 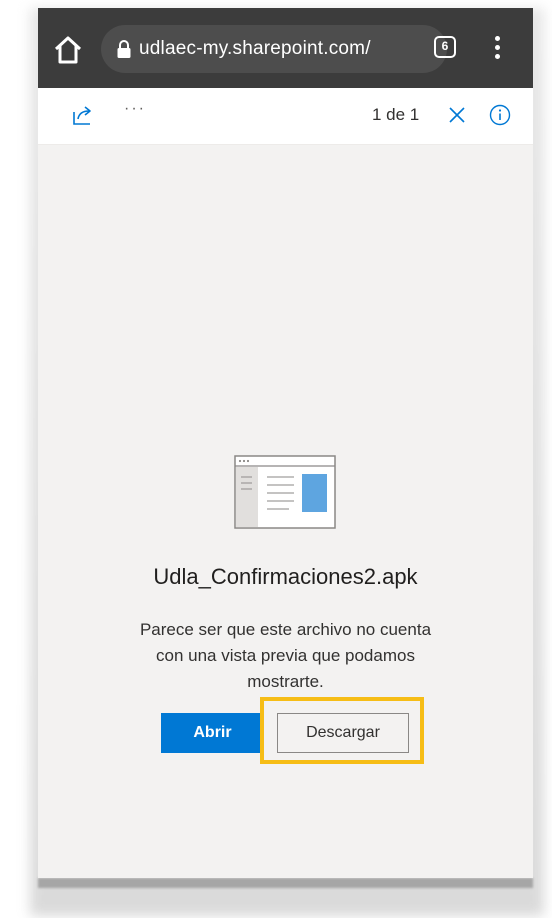 What do you see at coordinates (212, 733) in the screenshot?
I see `open-button: Abrir` at bounding box center [212, 733].